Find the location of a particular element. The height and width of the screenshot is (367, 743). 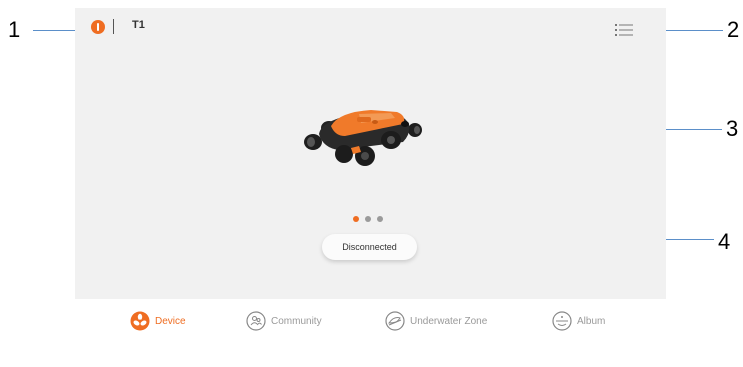

tab-device: Device is located at coordinates (158, 321).